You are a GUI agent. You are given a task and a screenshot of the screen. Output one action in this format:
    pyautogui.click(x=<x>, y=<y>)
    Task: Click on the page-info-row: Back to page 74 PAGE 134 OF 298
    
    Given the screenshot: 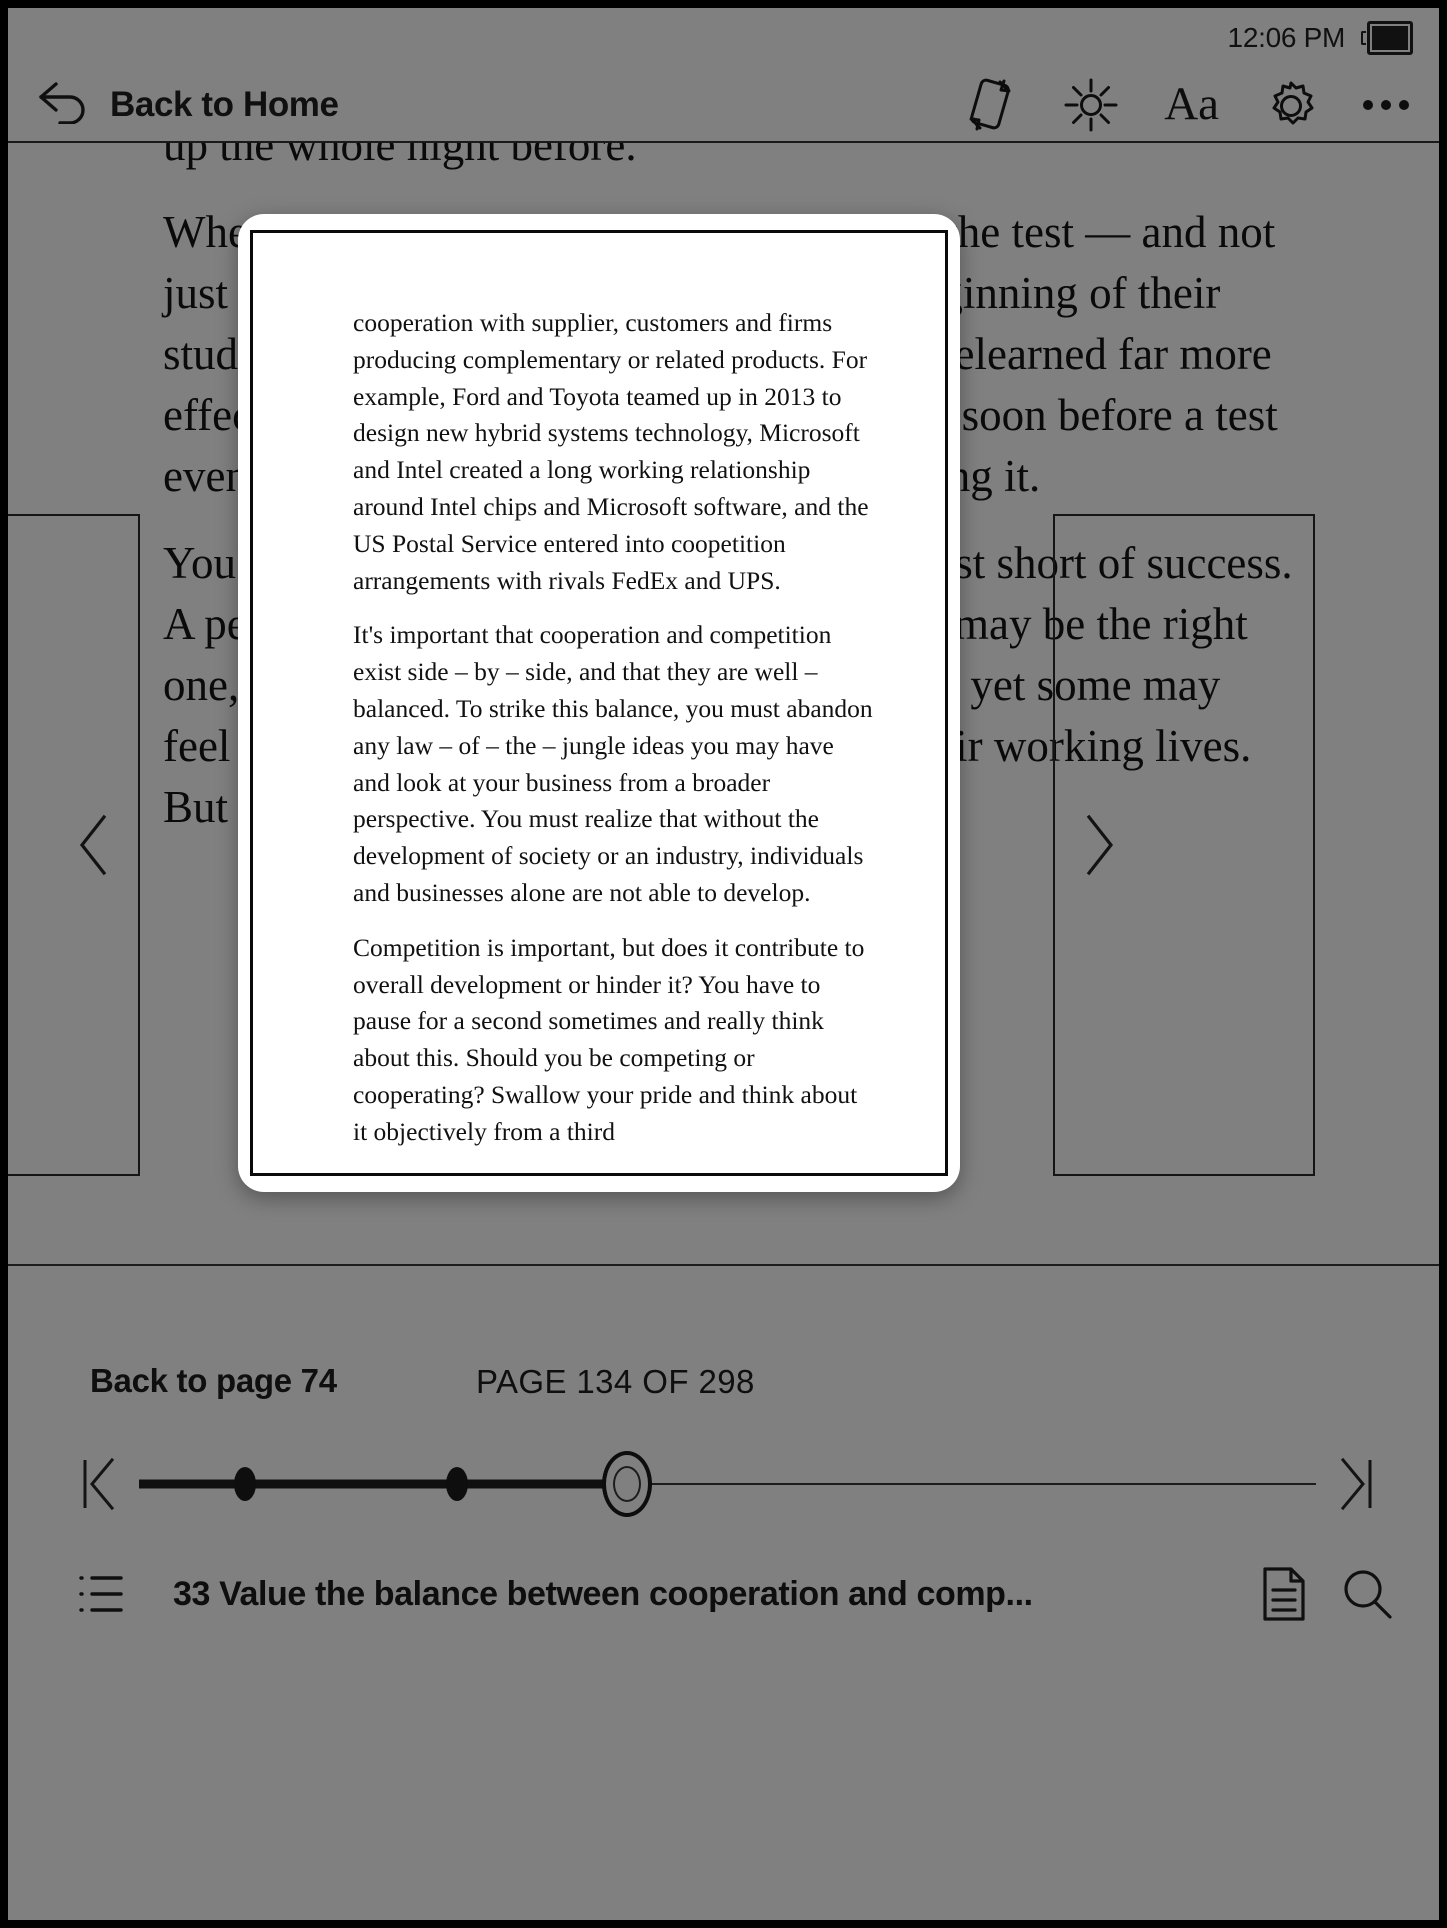 What is the action you would take?
    pyautogui.click(x=723, y=1387)
    